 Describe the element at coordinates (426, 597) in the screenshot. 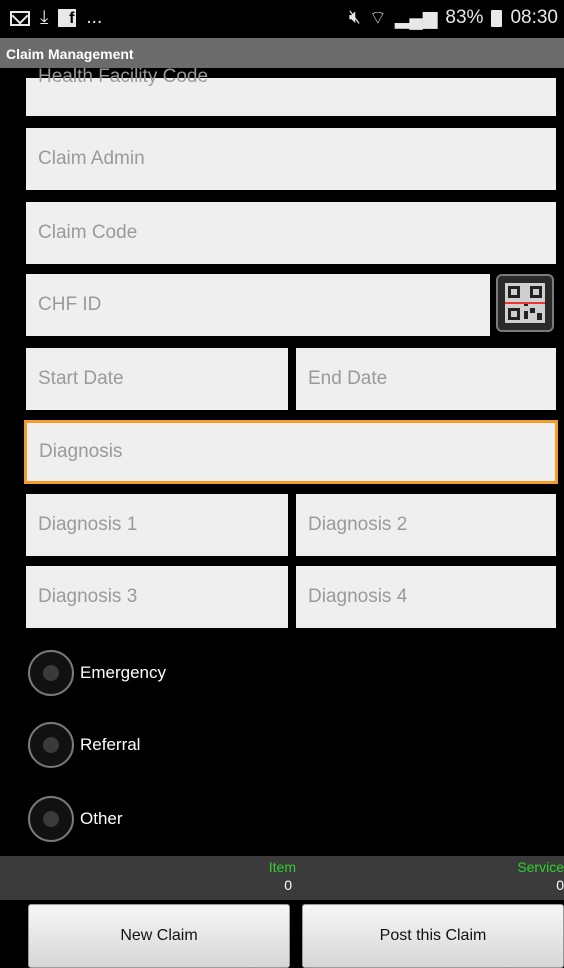

I see `diagnosis-4-field: Diagnosis 4` at that location.